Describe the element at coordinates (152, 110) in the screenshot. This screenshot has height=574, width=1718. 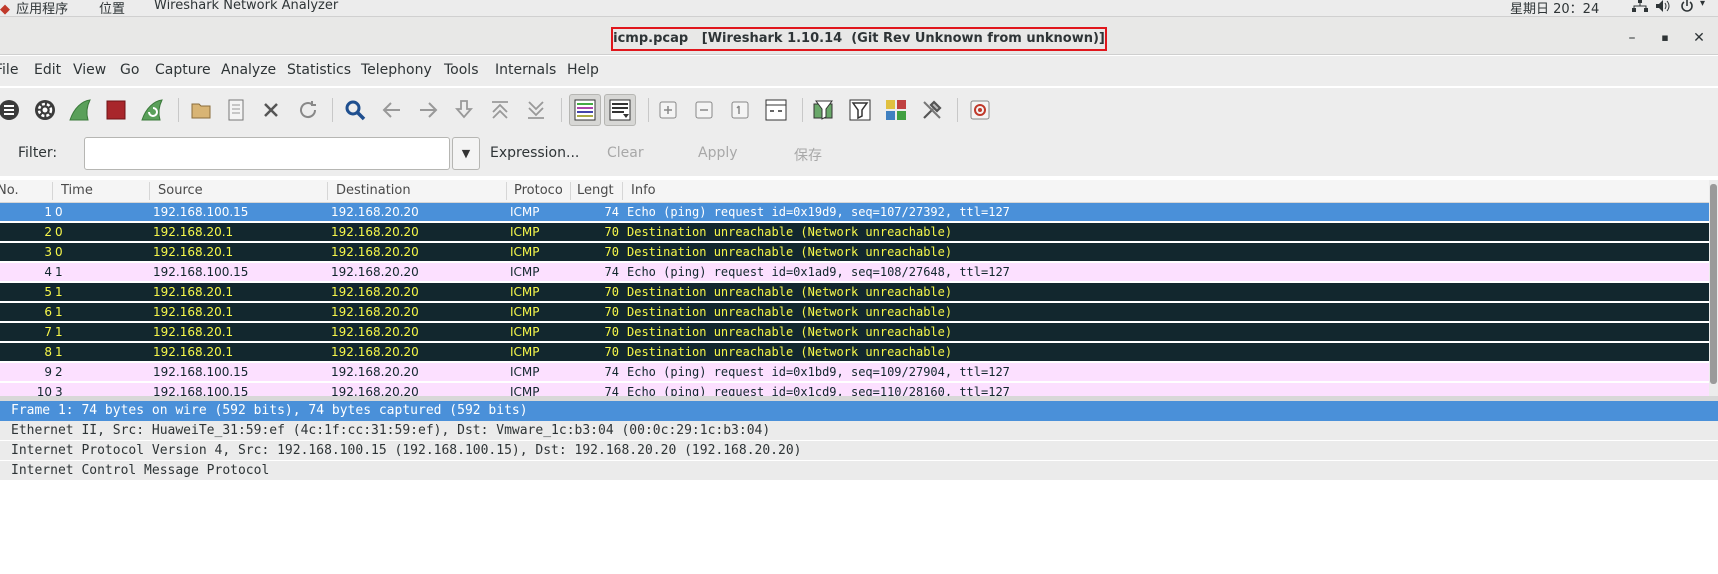
I see `restart-capture-icon` at that location.